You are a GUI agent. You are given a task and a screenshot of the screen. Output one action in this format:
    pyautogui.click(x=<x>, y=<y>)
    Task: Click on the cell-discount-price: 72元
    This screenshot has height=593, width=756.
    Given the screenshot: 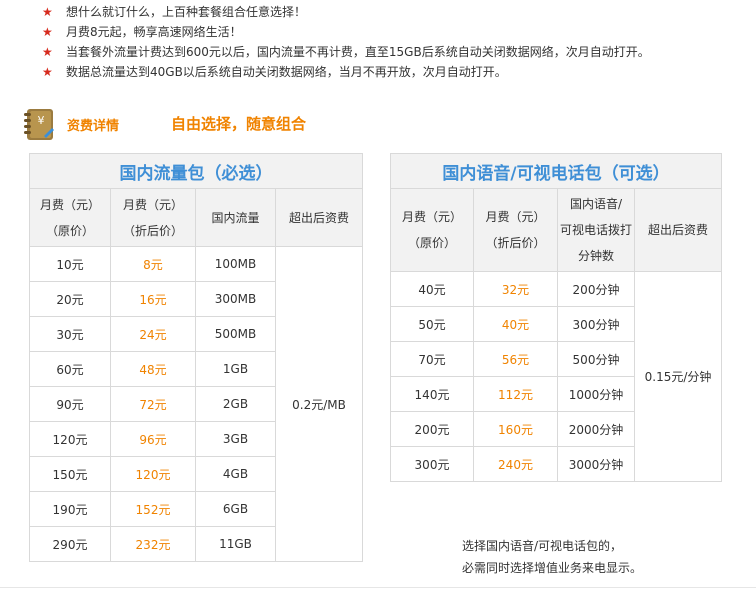 What is the action you would take?
    pyautogui.click(x=153, y=404)
    